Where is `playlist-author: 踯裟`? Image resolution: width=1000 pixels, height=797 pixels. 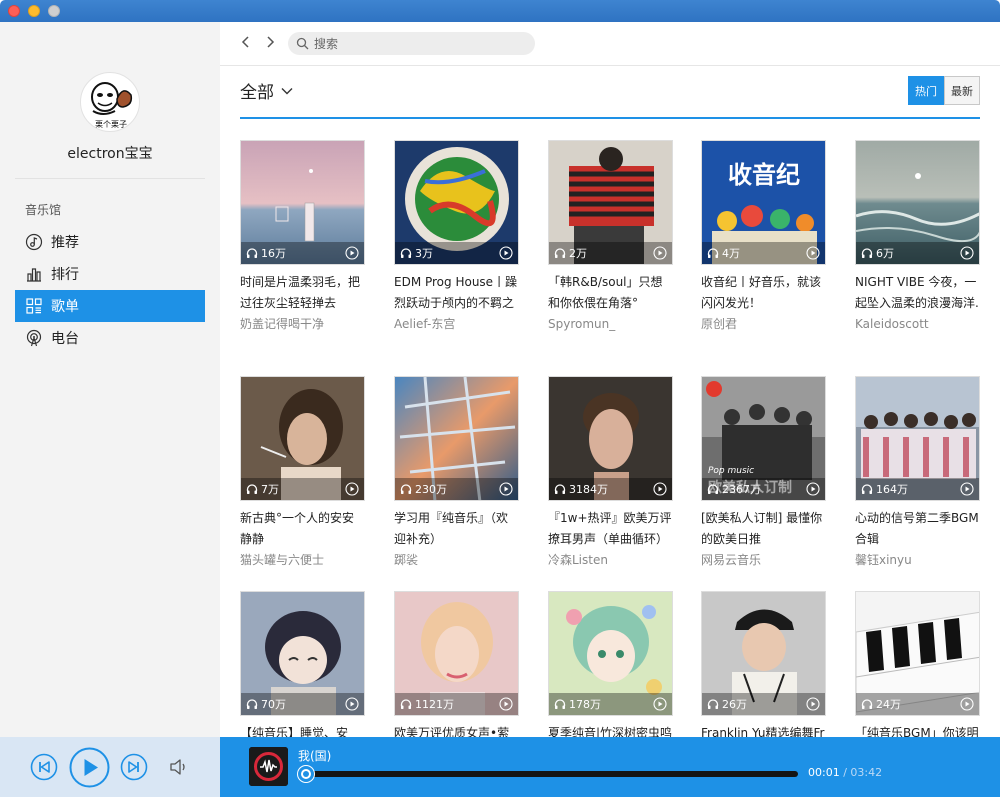
playlist-author: 踯裟 is located at coordinates (456, 560).